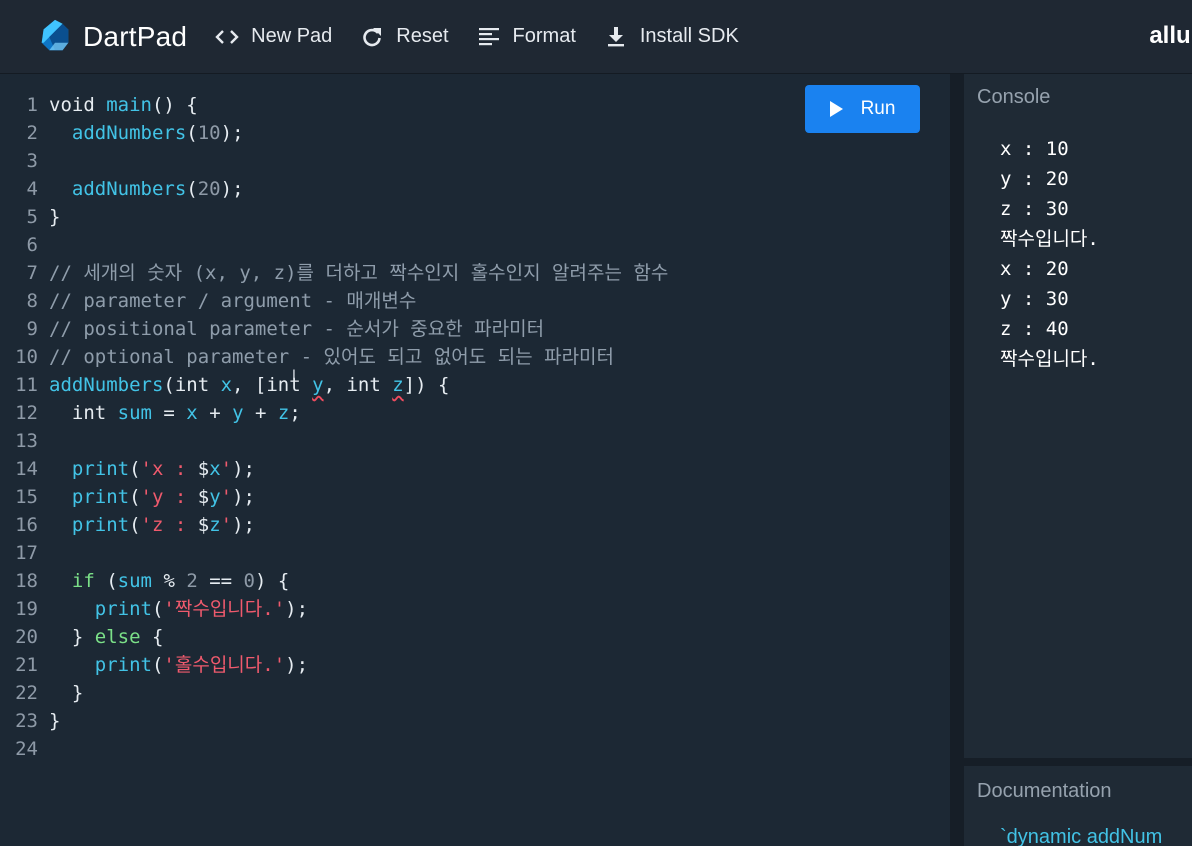  What do you see at coordinates (26, 693) in the screenshot?
I see `line-number: 22` at bounding box center [26, 693].